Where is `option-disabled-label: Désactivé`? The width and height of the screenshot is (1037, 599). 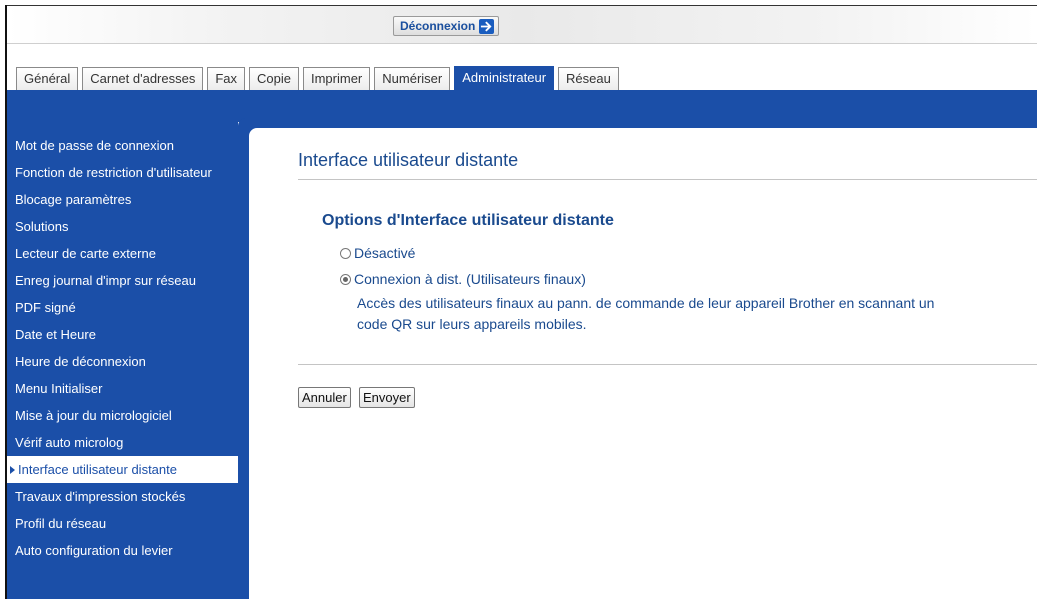 option-disabled-label: Désactivé is located at coordinates (385, 253).